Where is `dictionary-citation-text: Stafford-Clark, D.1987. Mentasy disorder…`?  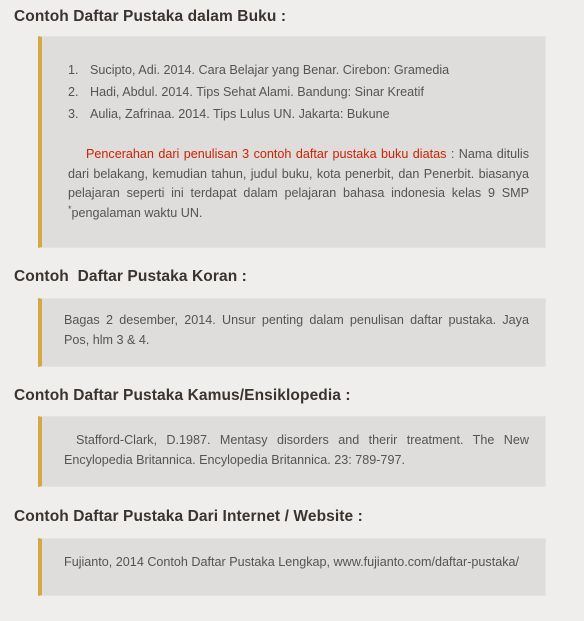
dictionary-citation-text: Stafford-Clark, D.1987. Mentasy disorder… is located at coordinates (296, 450).